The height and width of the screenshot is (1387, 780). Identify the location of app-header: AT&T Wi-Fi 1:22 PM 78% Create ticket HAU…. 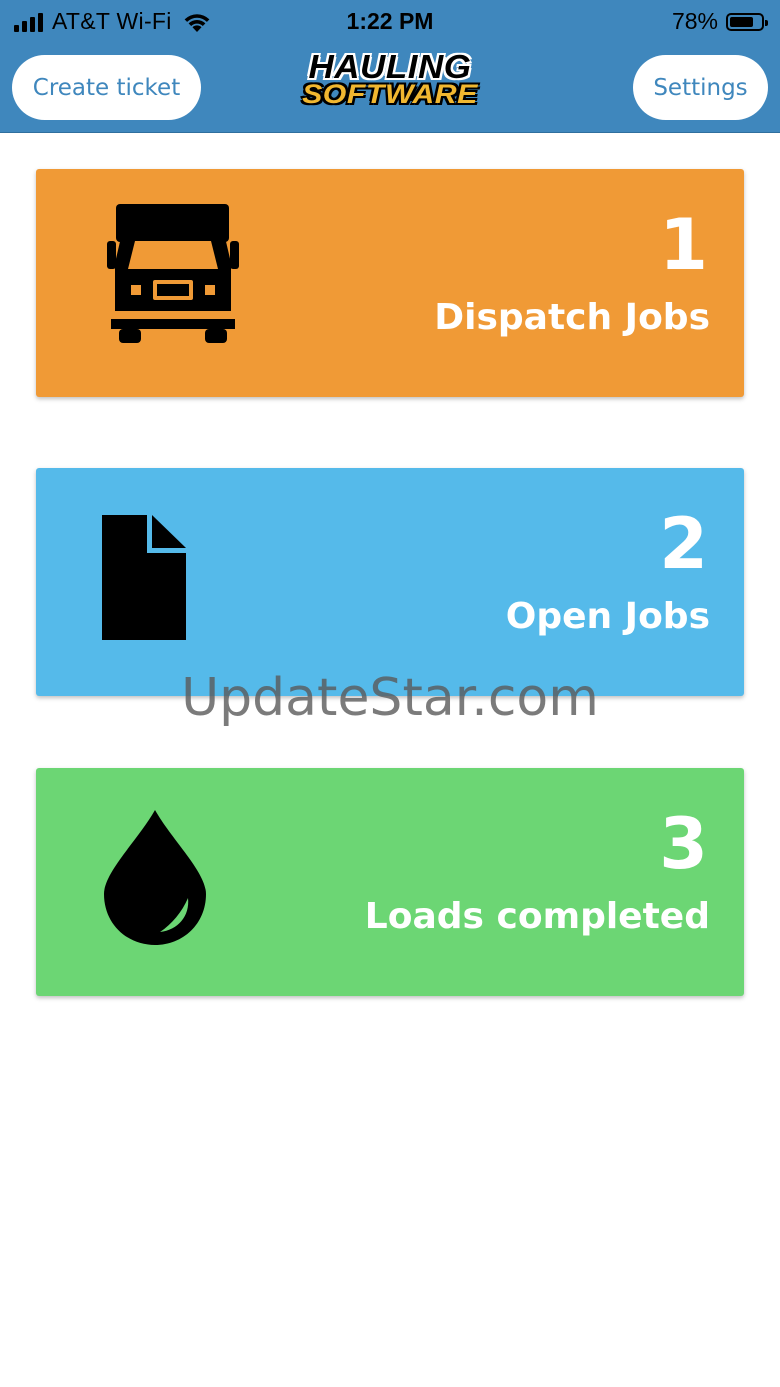
(390, 66).